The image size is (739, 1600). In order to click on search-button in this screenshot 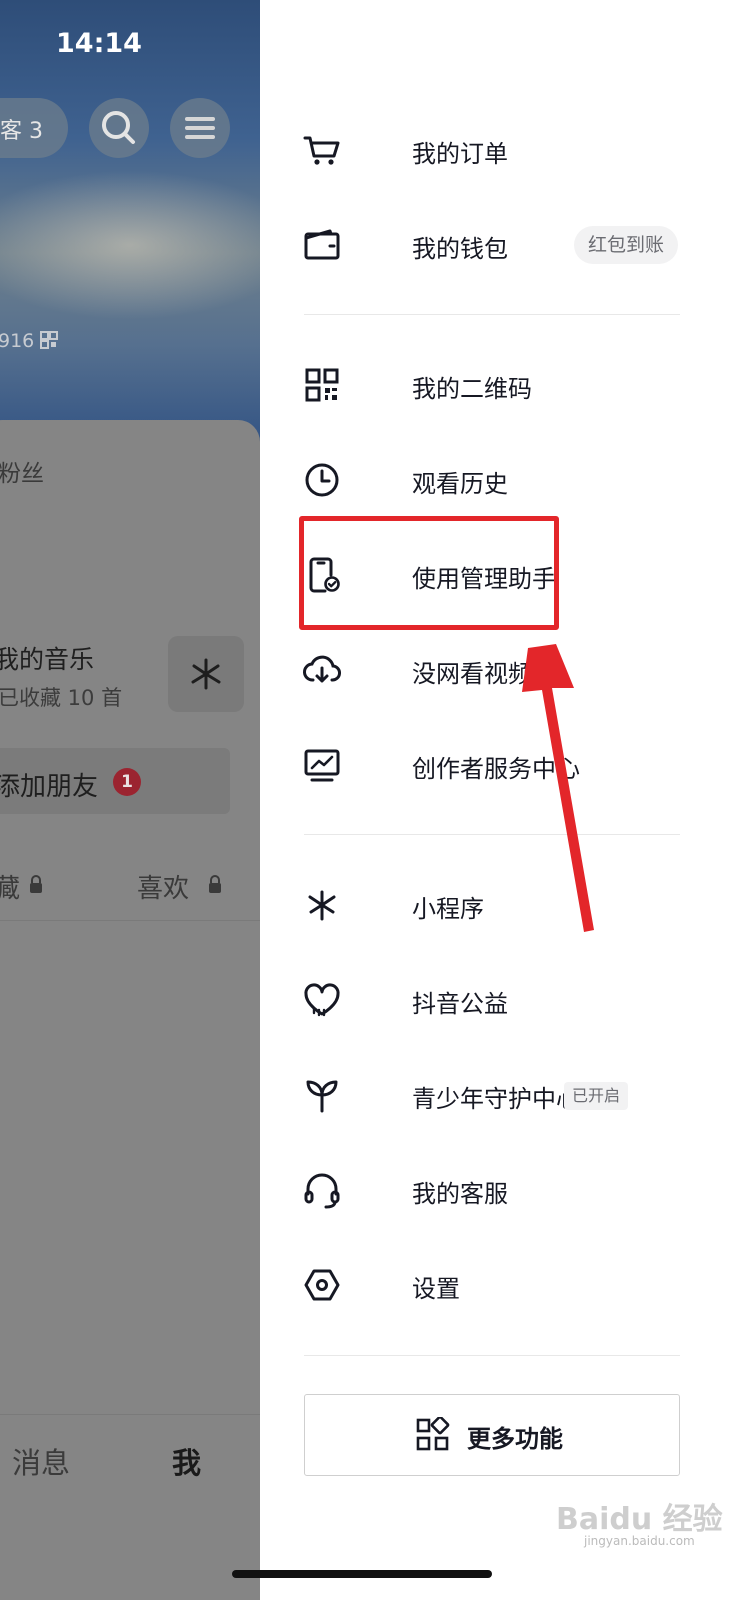, I will do `click(119, 128)`.